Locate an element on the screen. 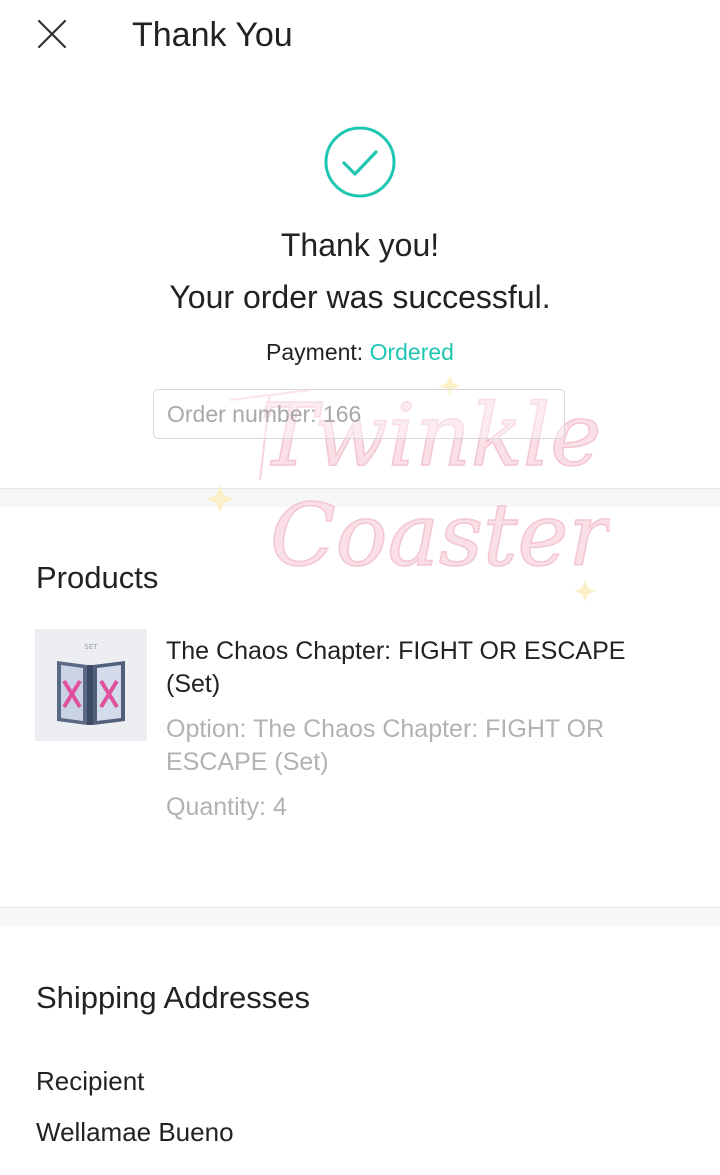 The image size is (720, 1175). order-number-field: Order number: 166 is located at coordinates (359, 414).